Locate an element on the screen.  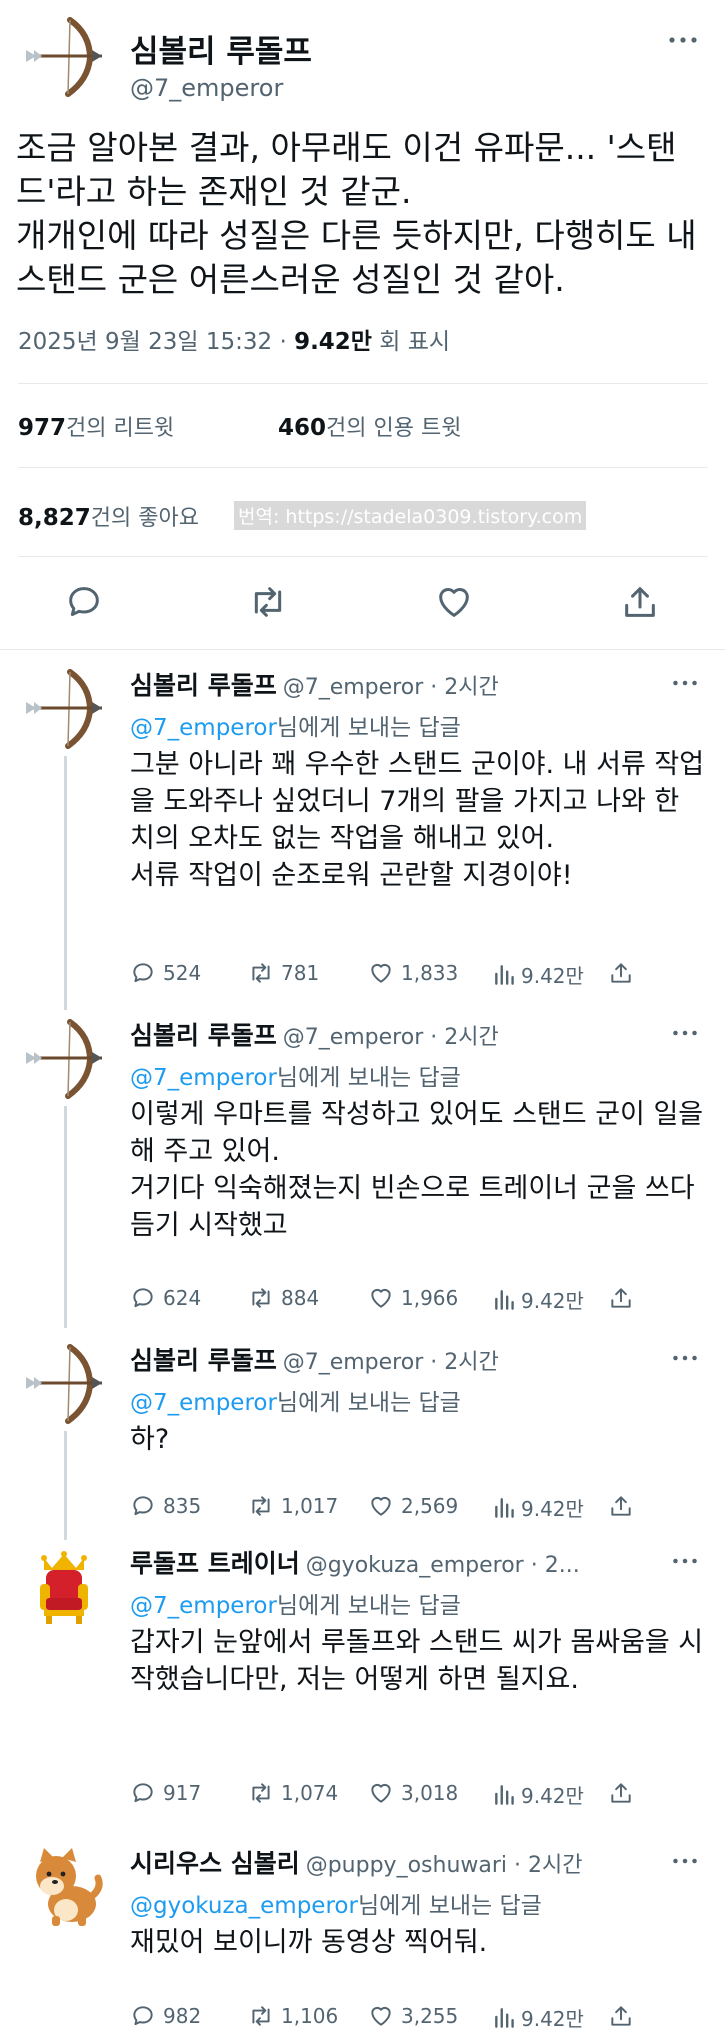
reply-button: 982 is located at coordinates (165, 2016).